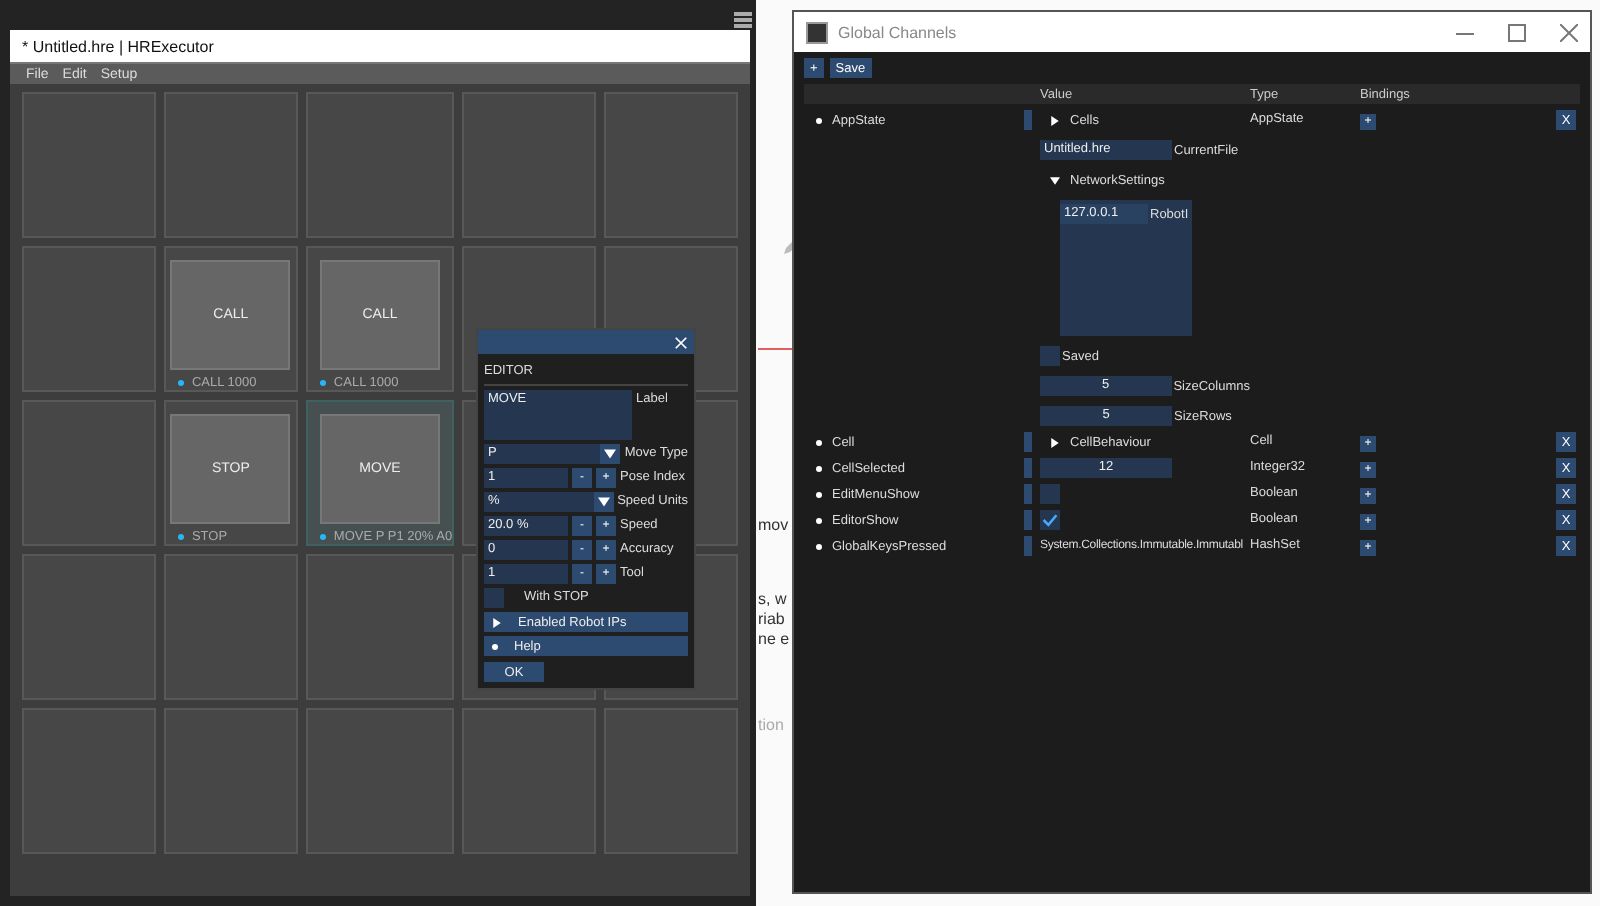  I want to click on page-text: ne e, so click(774, 640).